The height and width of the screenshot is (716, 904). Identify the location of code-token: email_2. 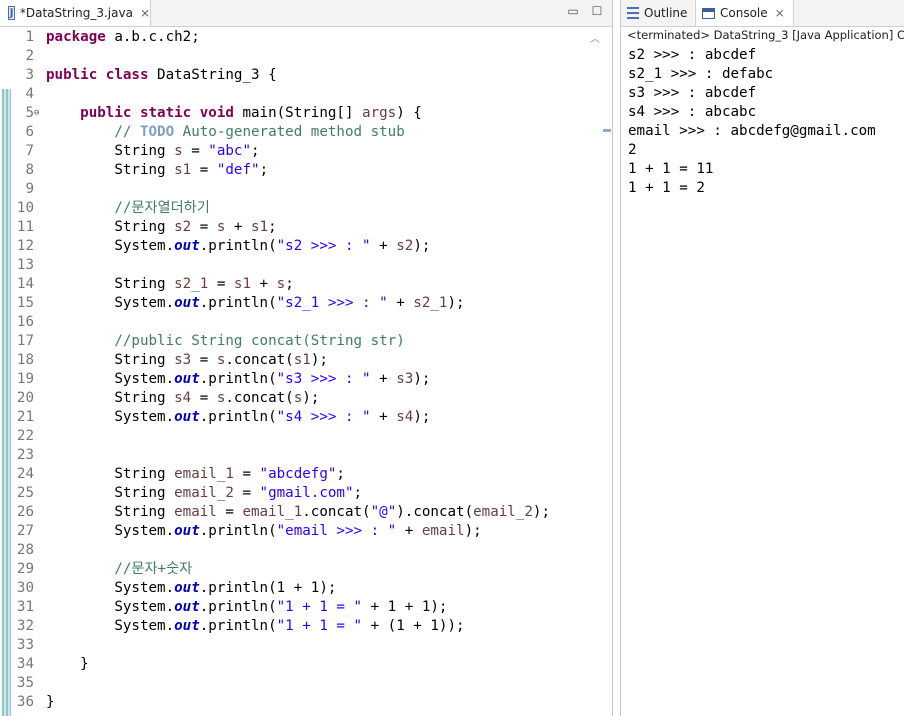
(204, 493).